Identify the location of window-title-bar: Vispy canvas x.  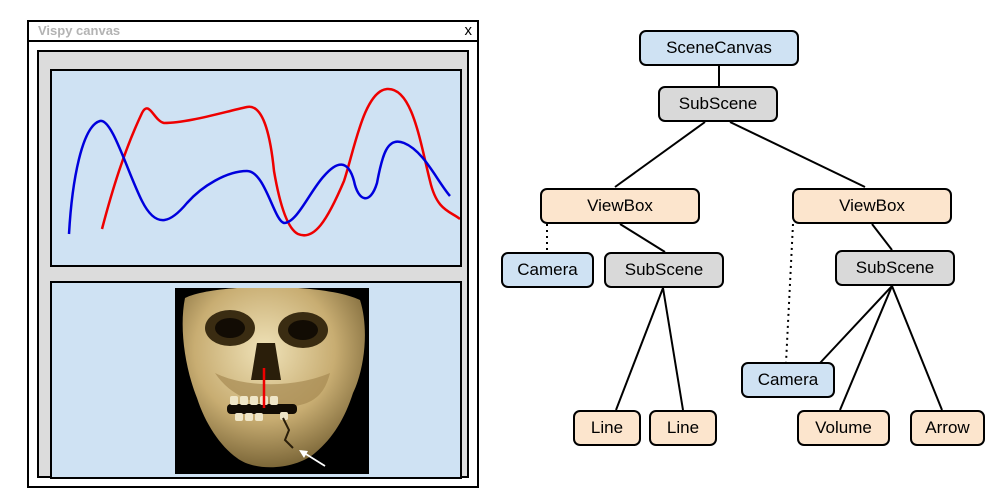
(253, 32).